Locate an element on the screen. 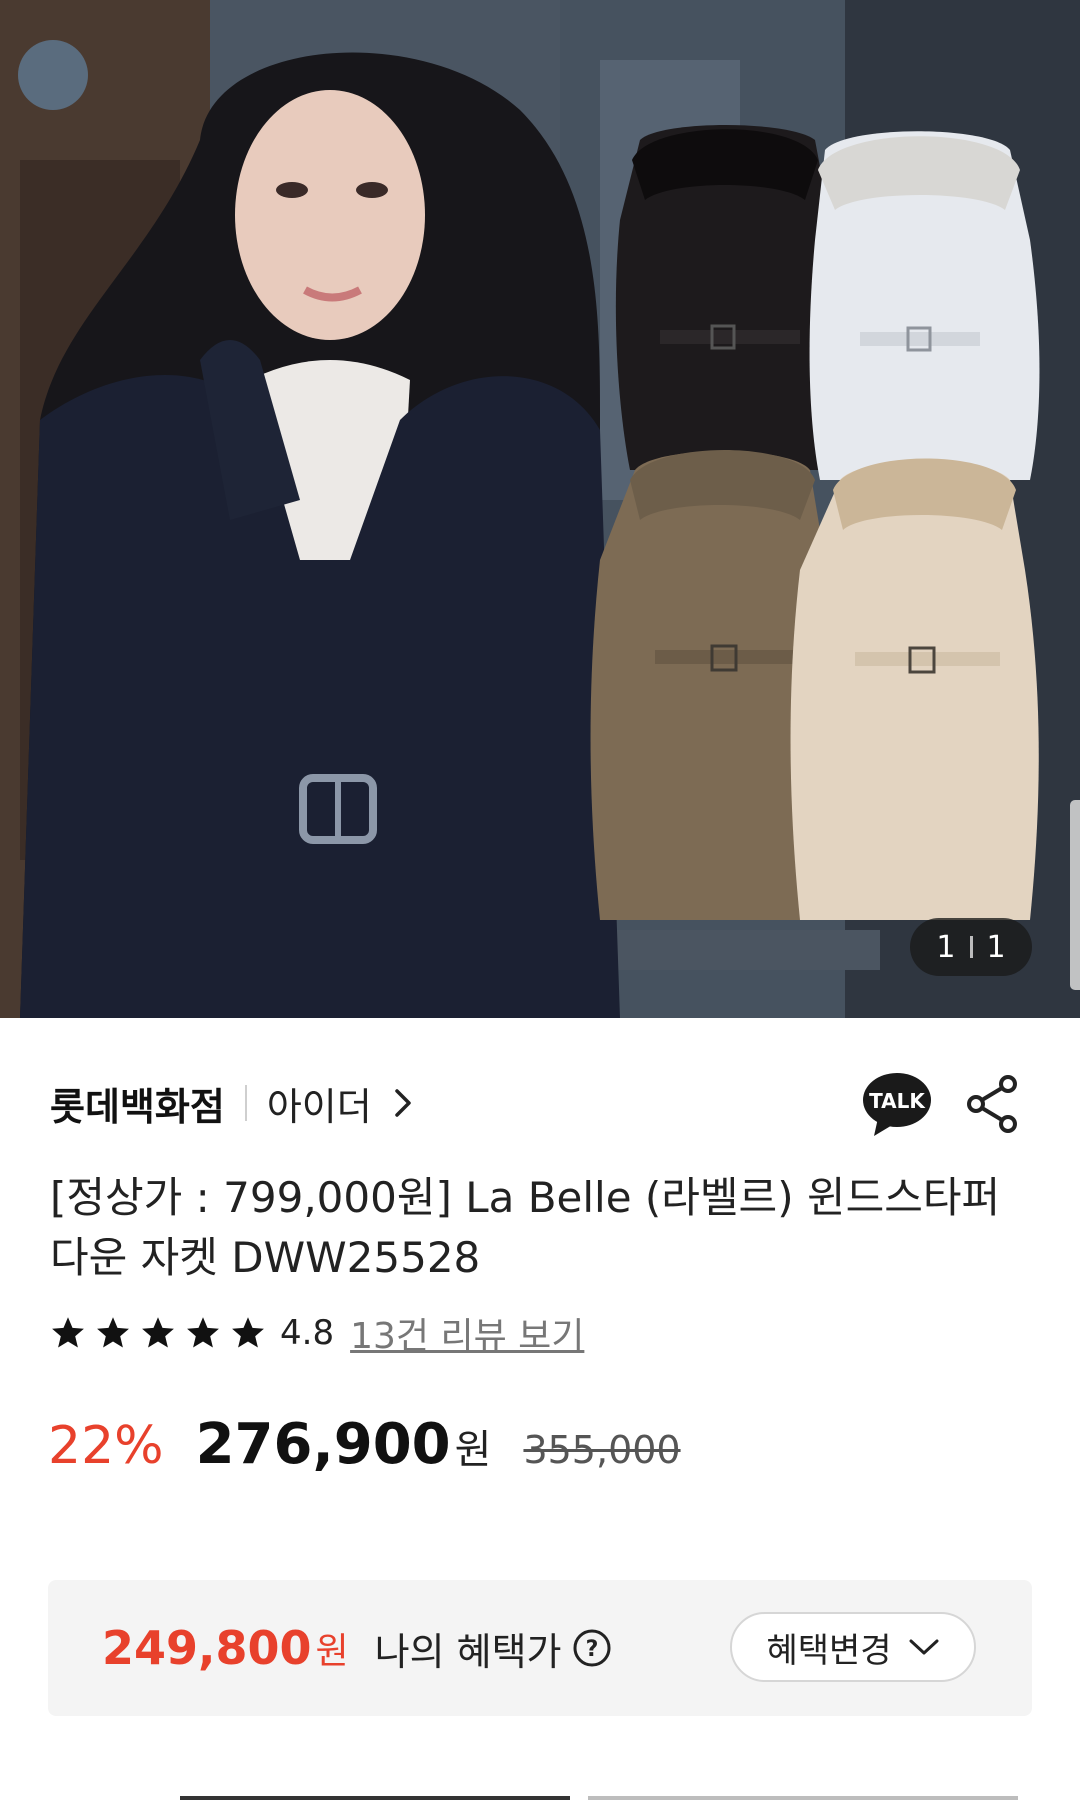  pager-separator is located at coordinates (971, 947).